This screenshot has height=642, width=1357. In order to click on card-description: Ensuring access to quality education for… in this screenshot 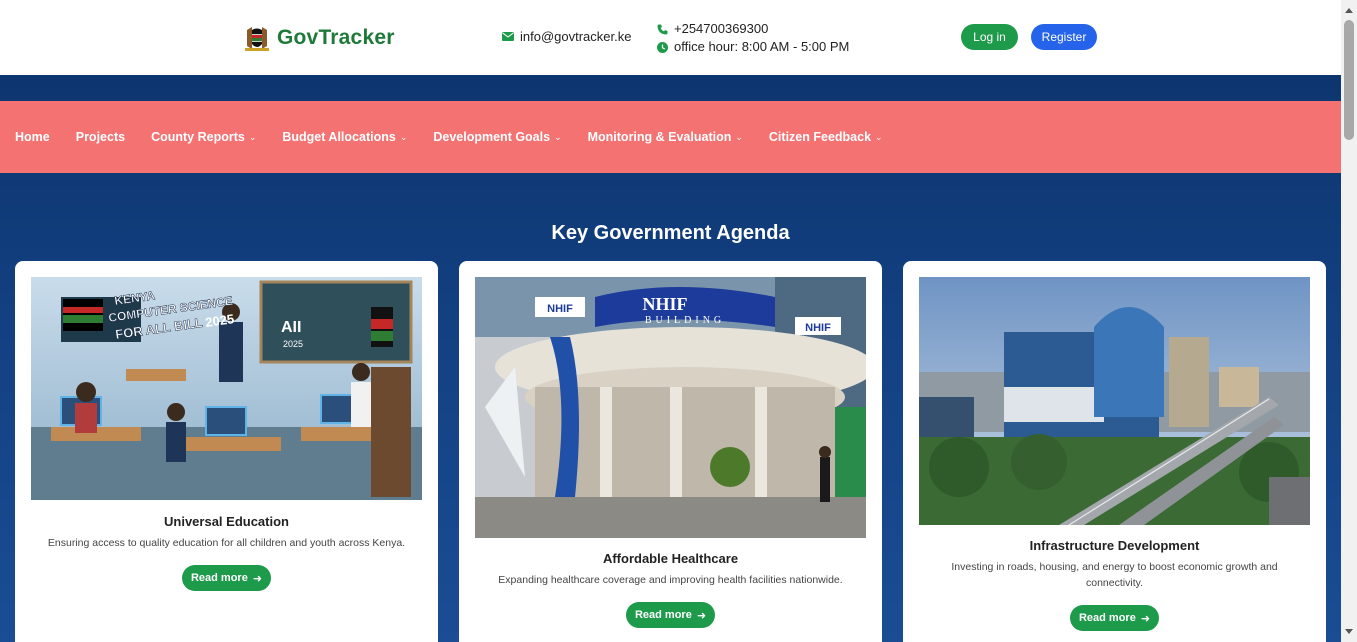, I will do `click(226, 543)`.